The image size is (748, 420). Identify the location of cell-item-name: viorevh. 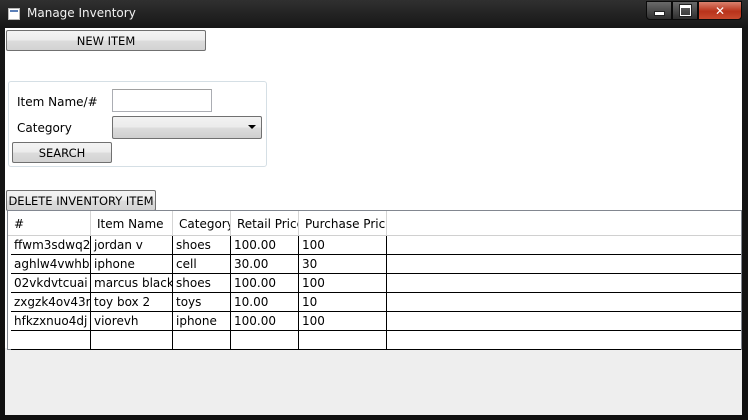
(132, 321).